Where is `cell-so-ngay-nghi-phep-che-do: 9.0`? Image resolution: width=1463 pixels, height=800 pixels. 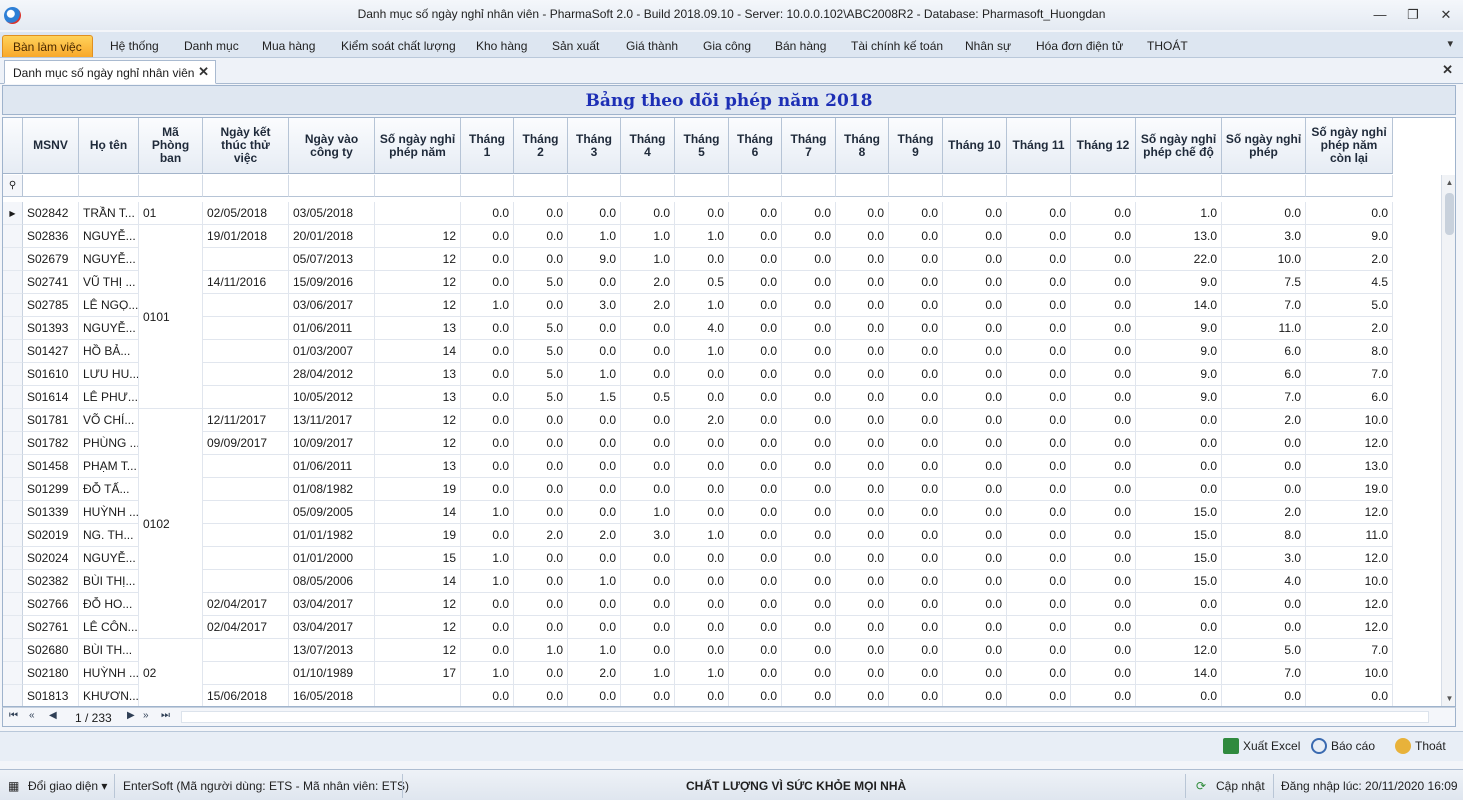 cell-so-ngay-nghi-phep-che-do: 9.0 is located at coordinates (1179, 328).